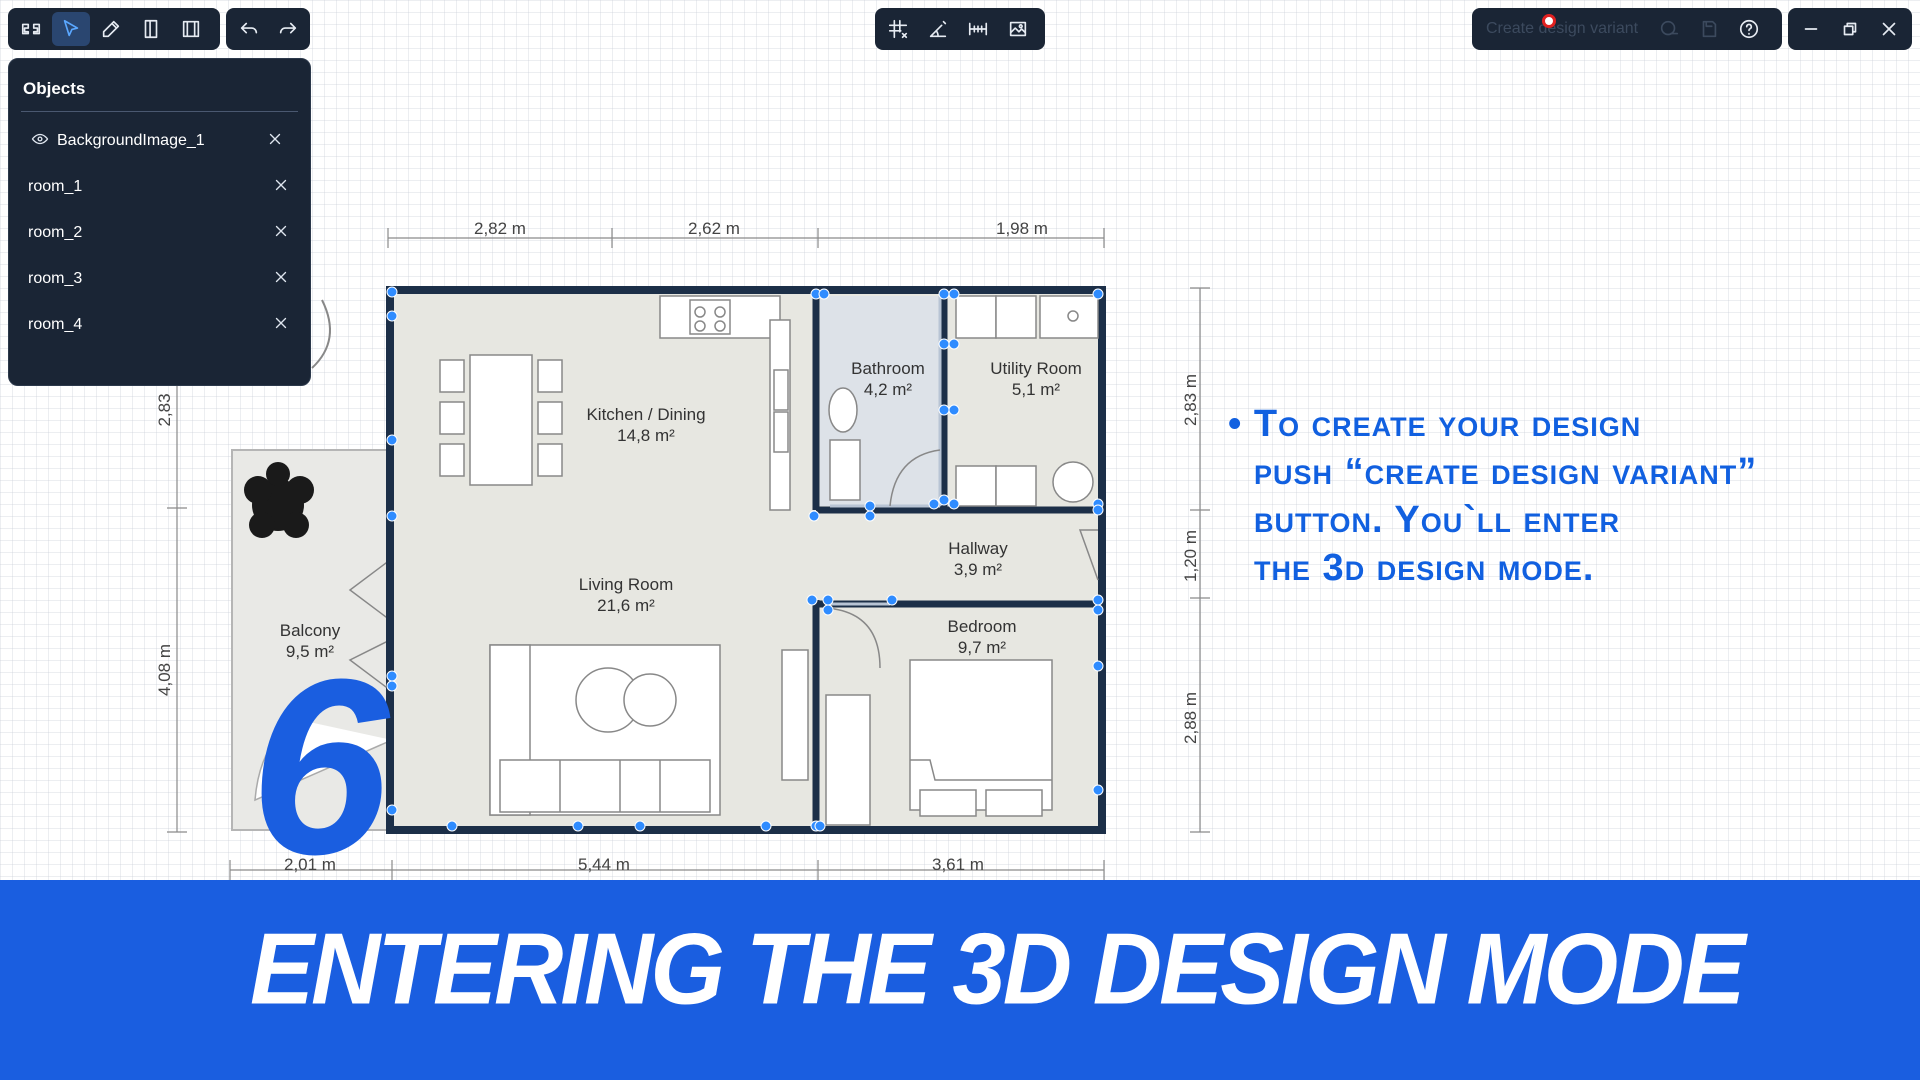 This screenshot has width=1920, height=1080. I want to click on room-area-utility: 5,1 m², so click(1036, 389).